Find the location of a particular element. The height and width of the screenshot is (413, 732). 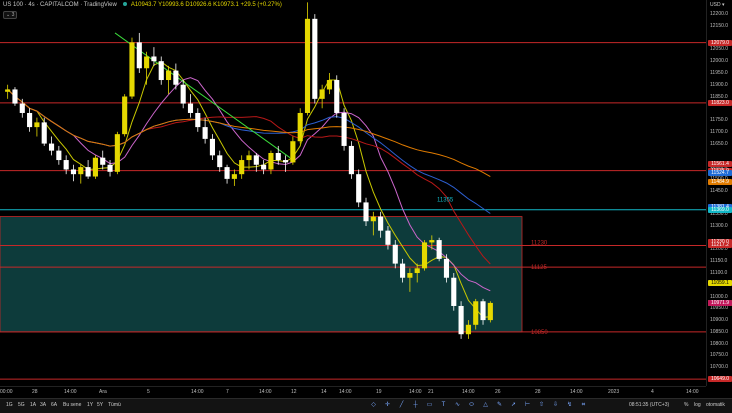

forecast-icon: ↯ is located at coordinates (569, 405).